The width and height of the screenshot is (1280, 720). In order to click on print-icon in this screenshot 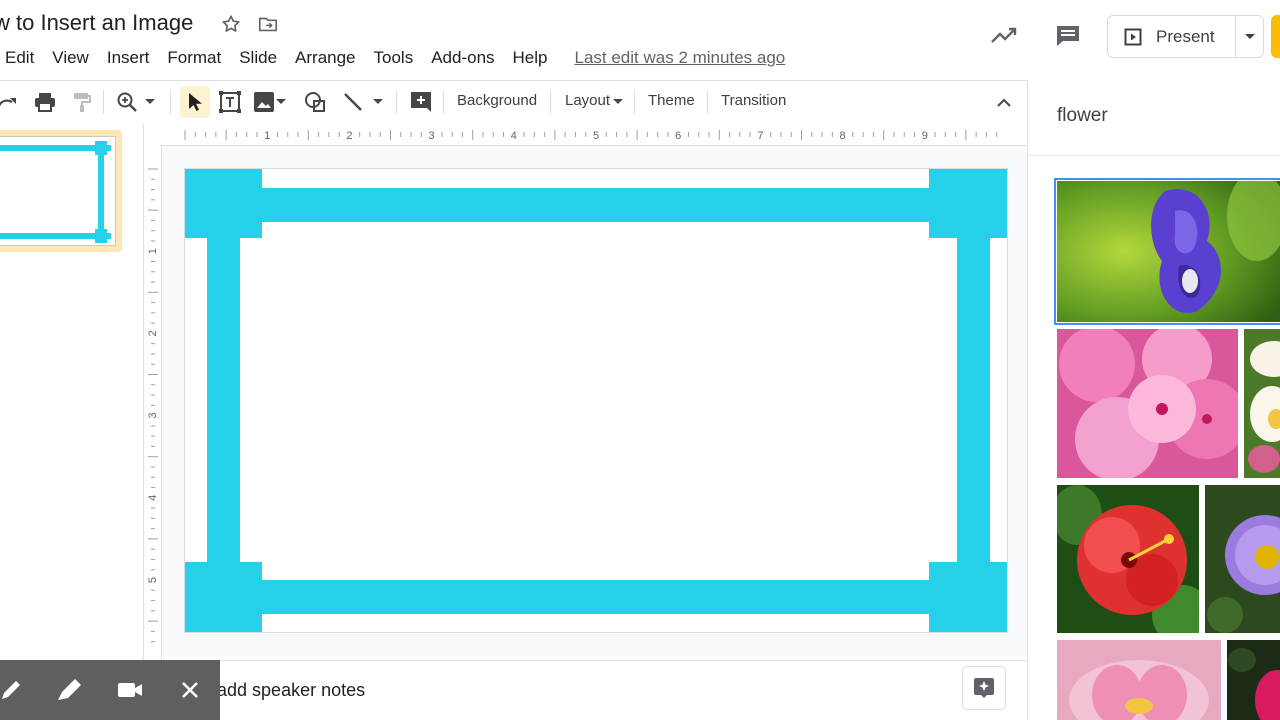, I will do `click(45, 102)`.